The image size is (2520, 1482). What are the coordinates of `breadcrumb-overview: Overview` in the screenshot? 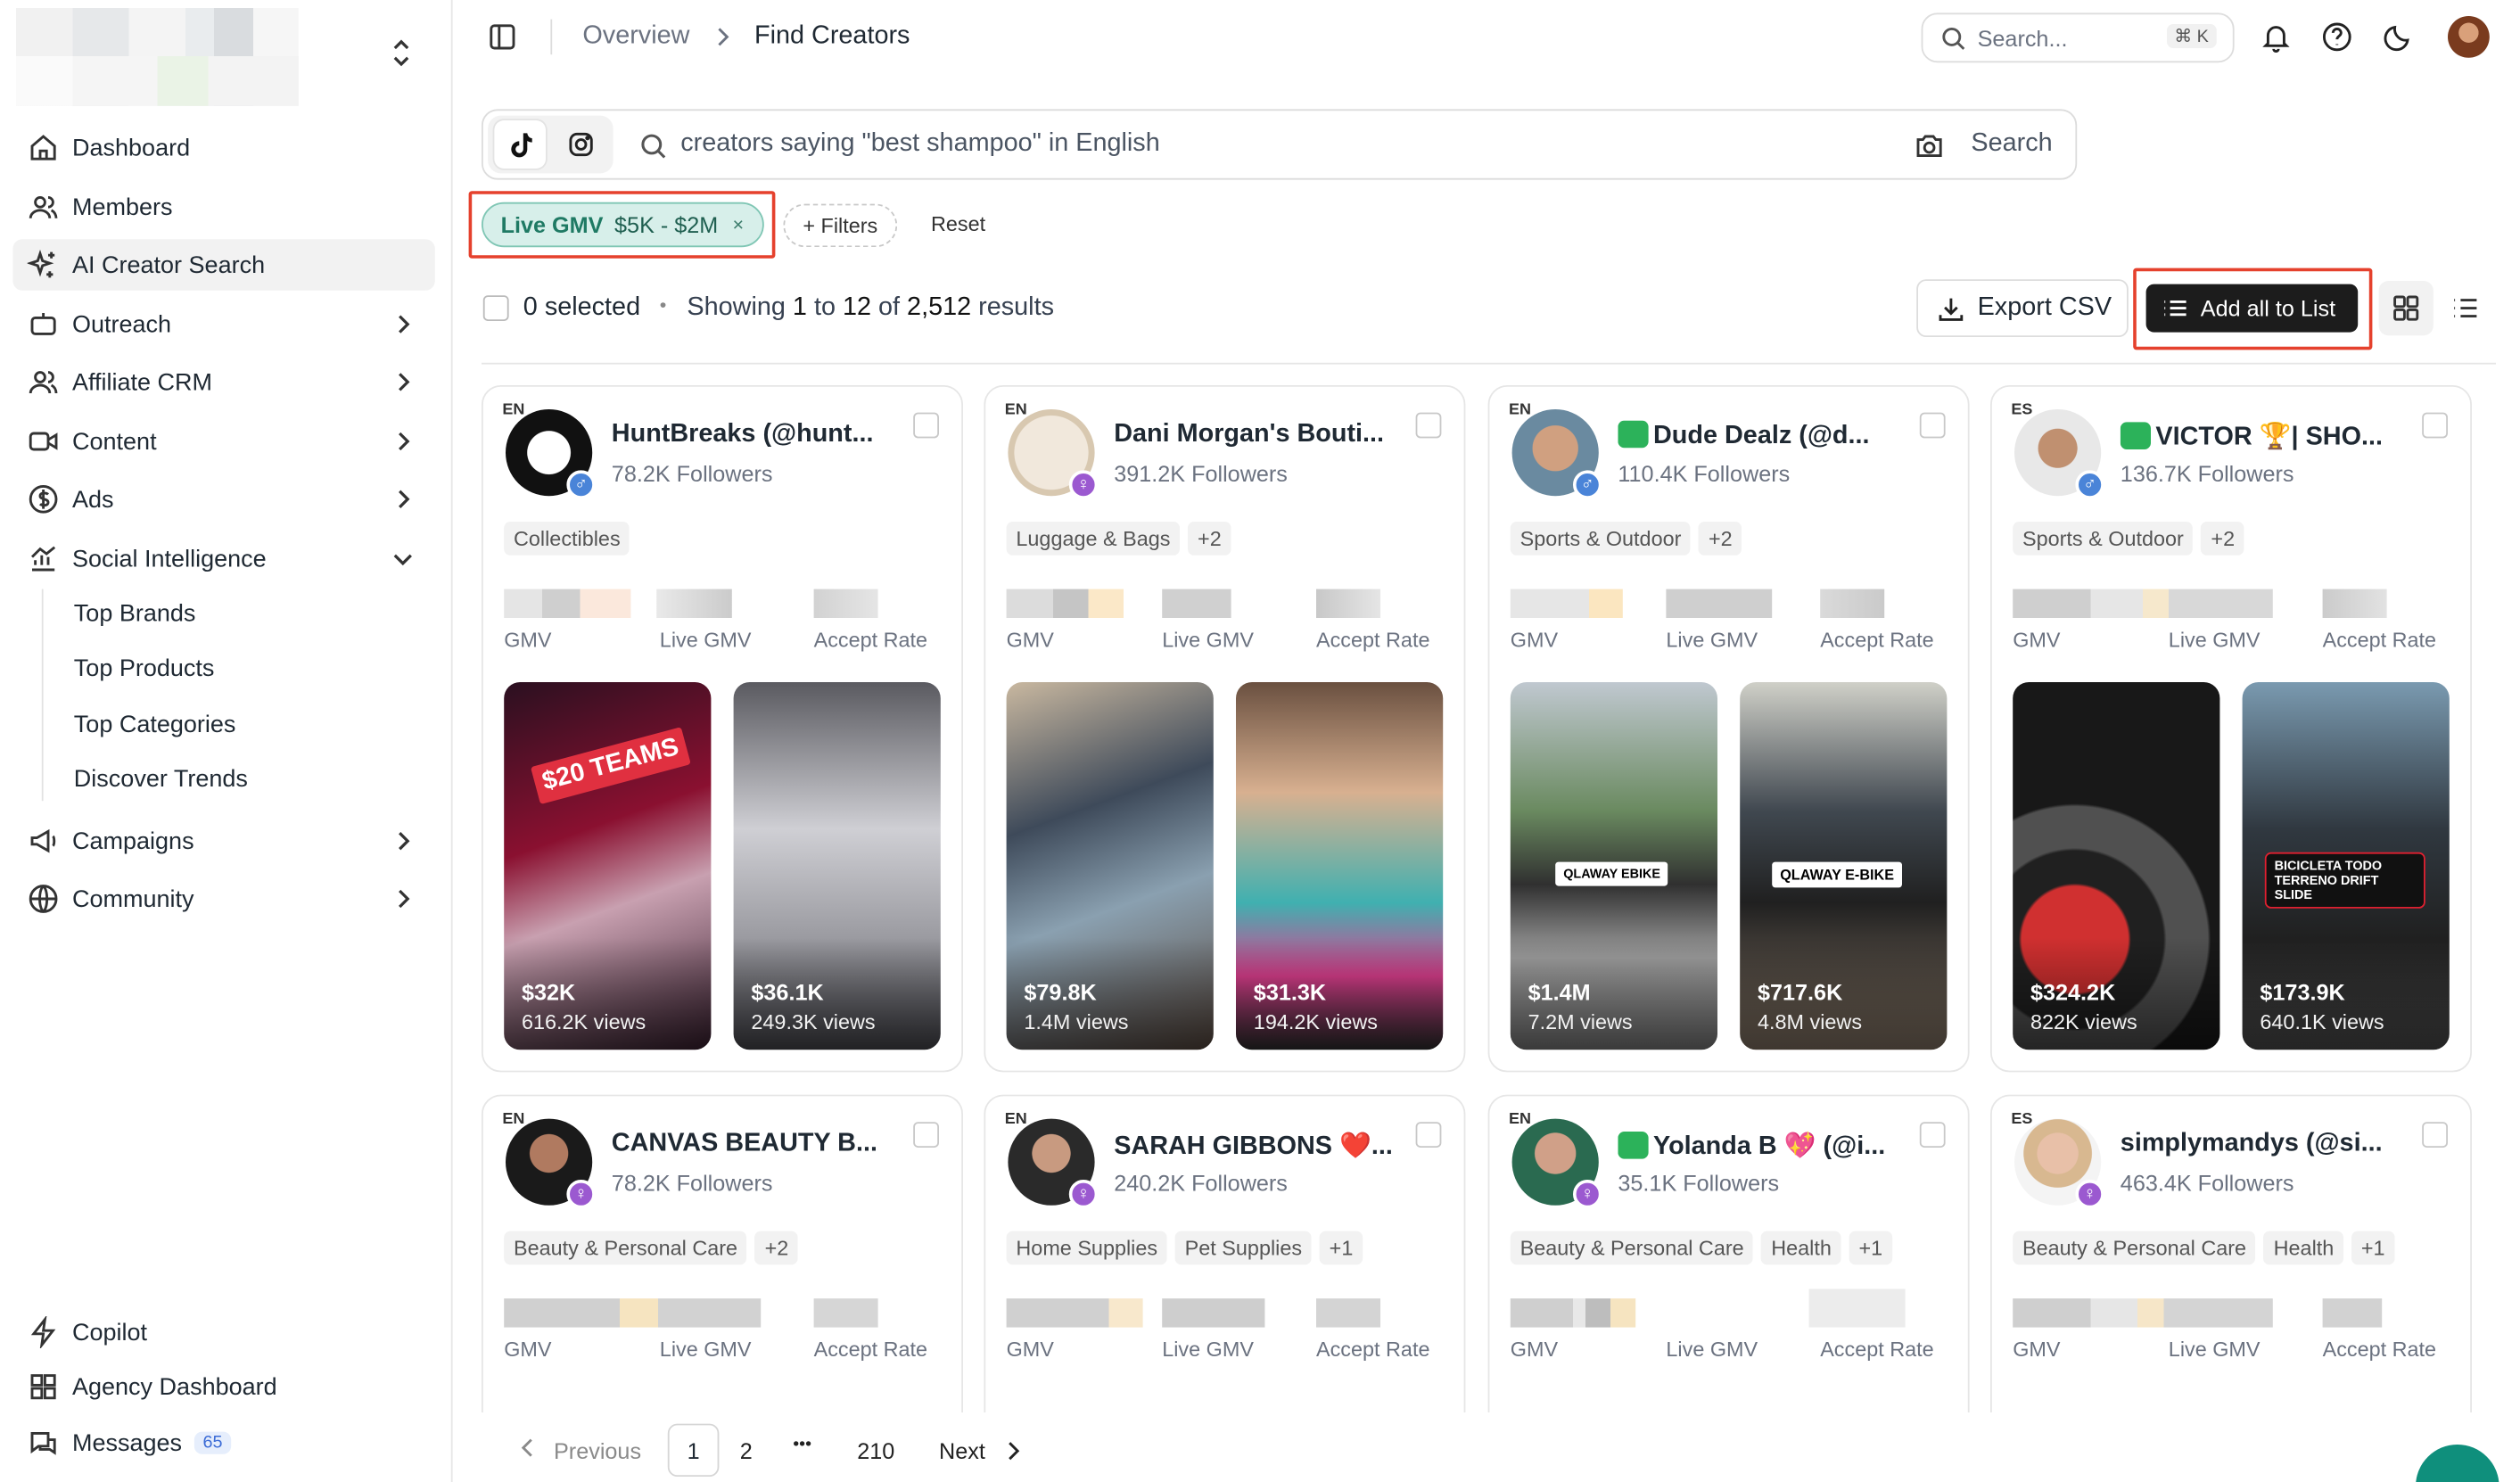 It's located at (636, 36).